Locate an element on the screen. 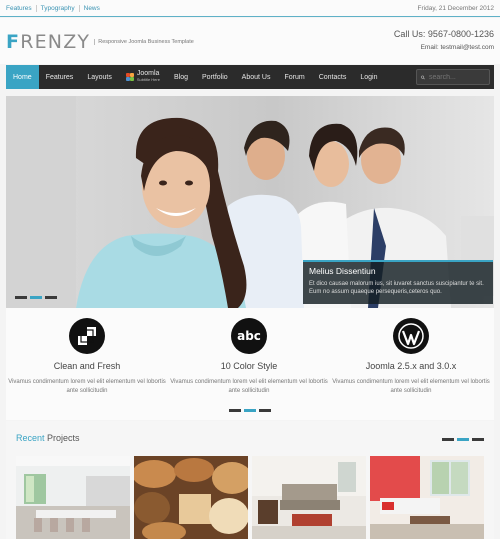 Image resolution: width=500 pixels, height=539 pixels. nav-item-features: Features is located at coordinates (60, 77).